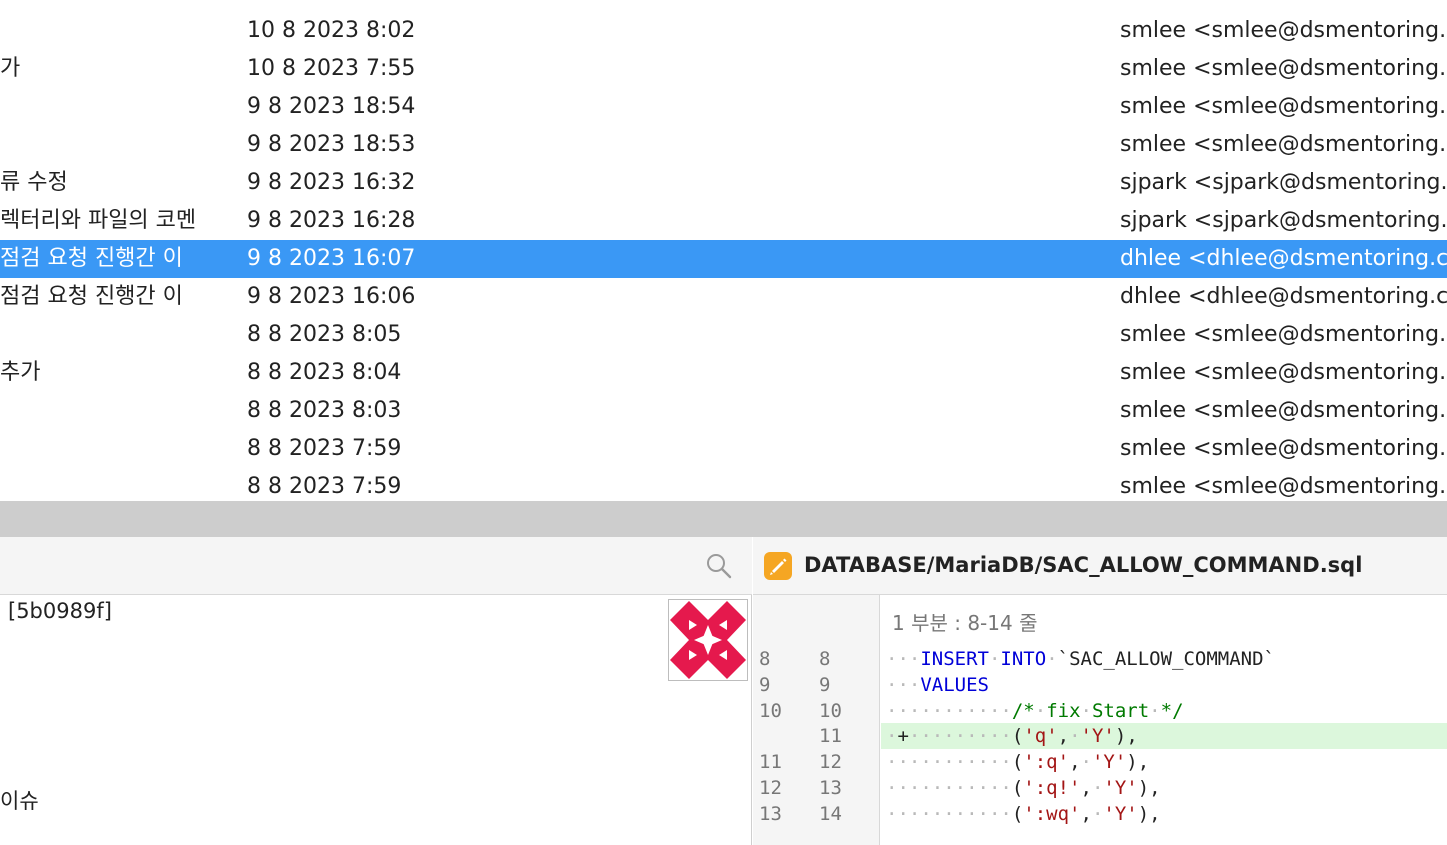 The height and width of the screenshot is (845, 1447). I want to click on commit-message: 추가, so click(20, 372).